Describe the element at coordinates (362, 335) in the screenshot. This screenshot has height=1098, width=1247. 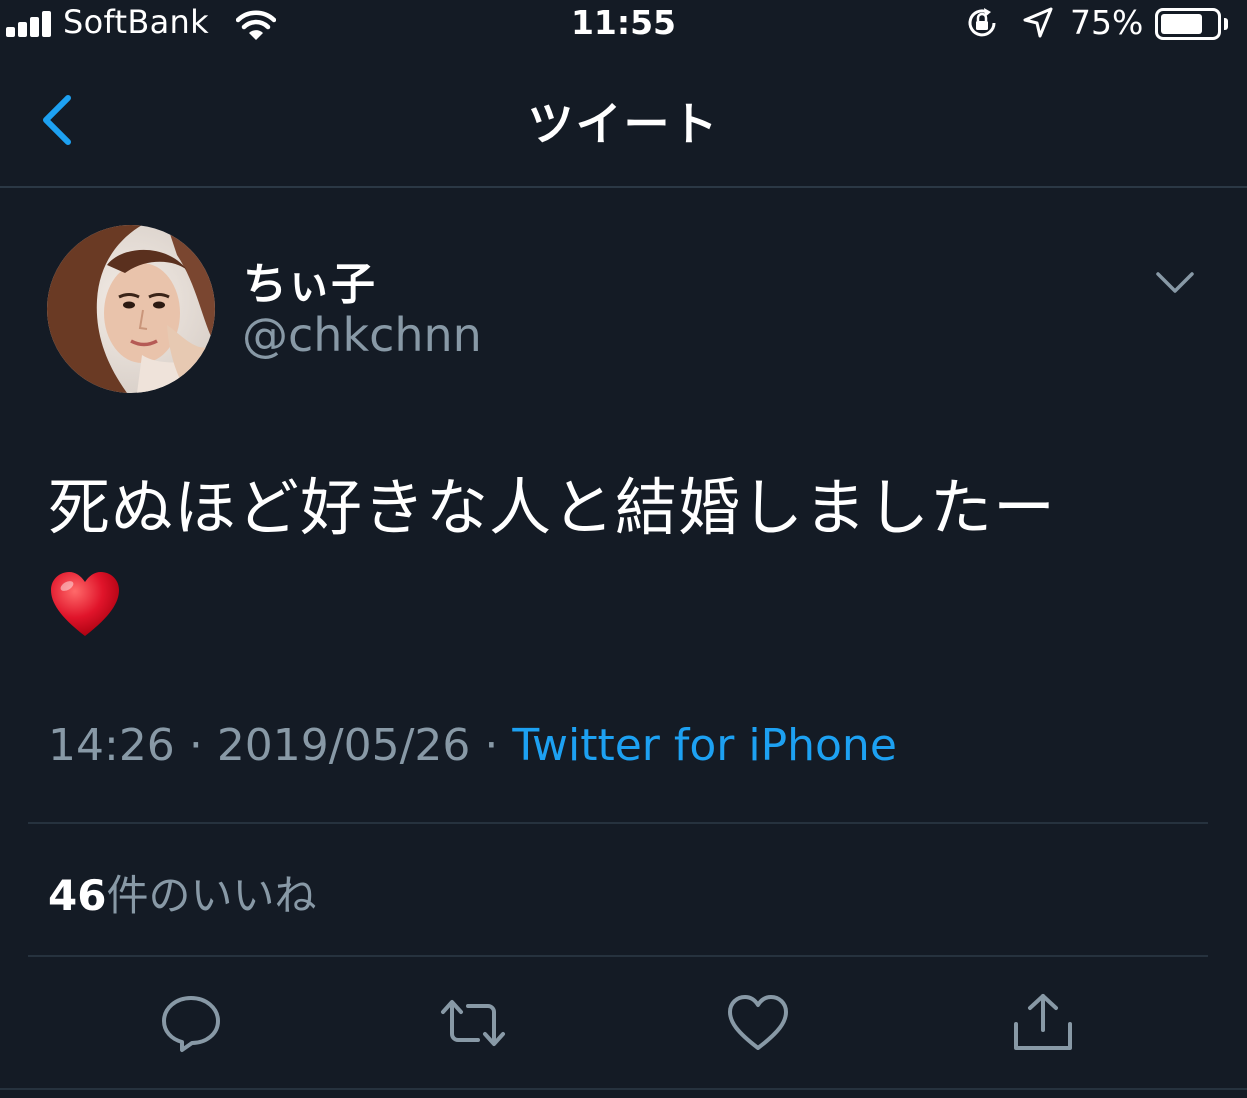
I see `user-handle: @chkchnn` at that location.